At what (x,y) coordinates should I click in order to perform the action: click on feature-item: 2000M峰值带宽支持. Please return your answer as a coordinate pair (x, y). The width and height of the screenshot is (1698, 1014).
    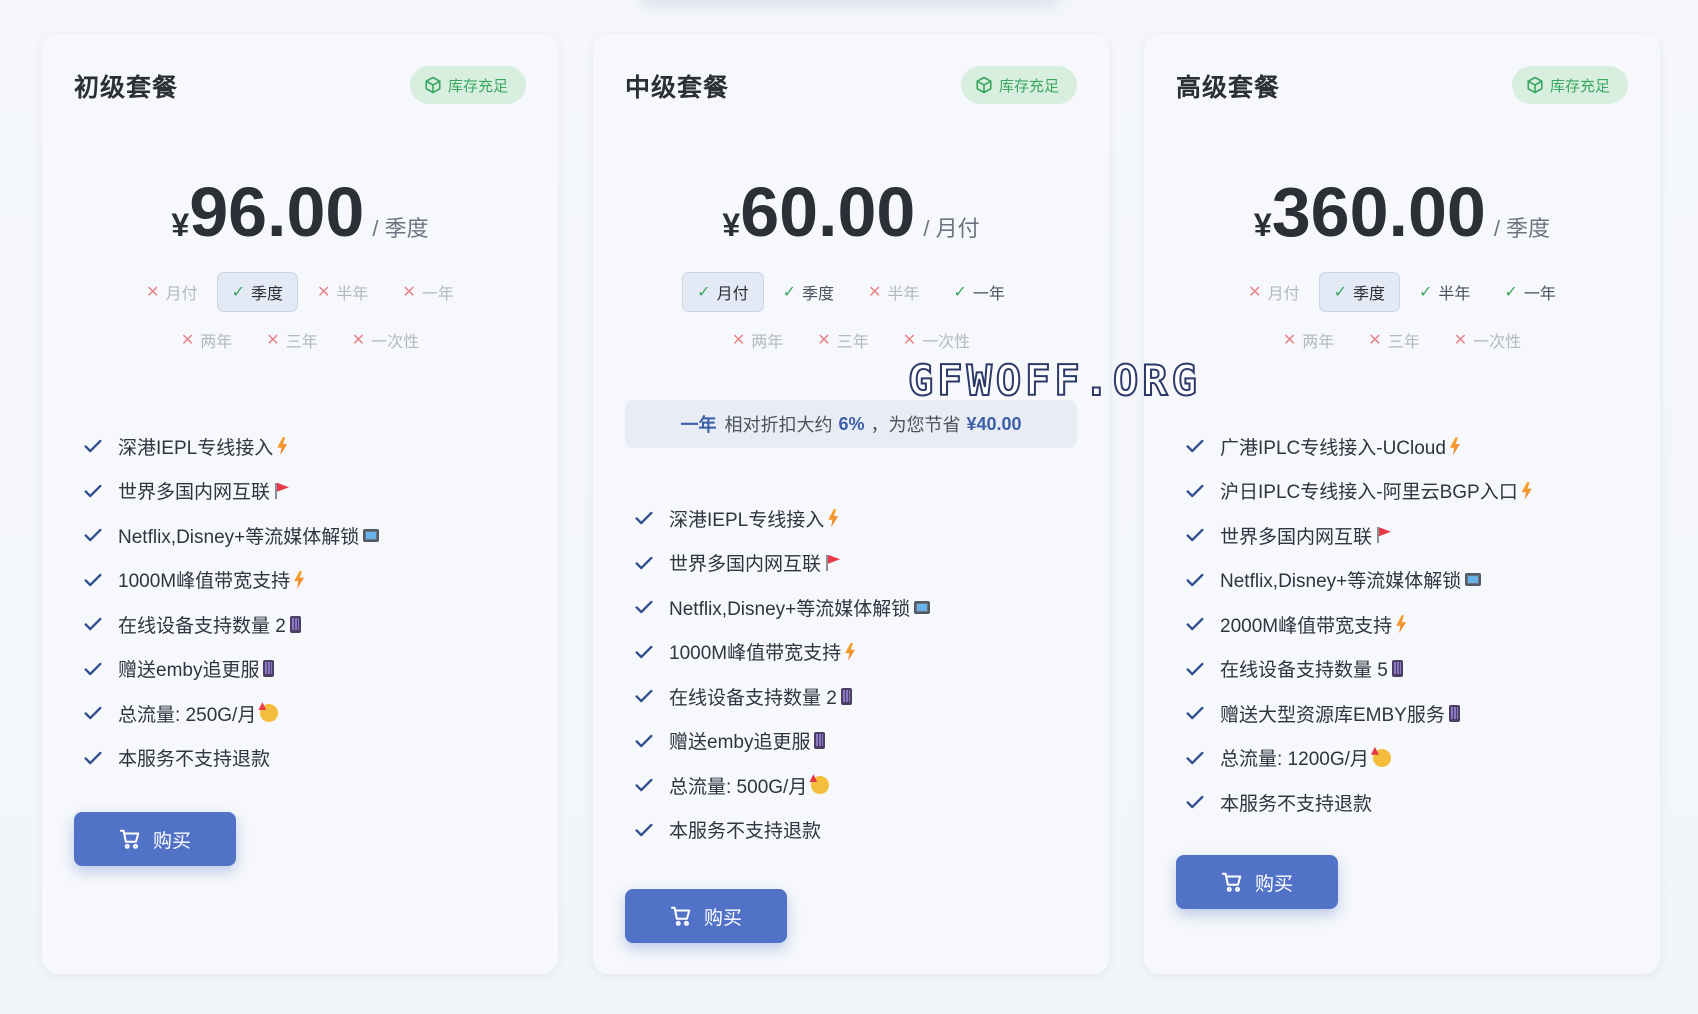
    Looking at the image, I should click on (1412, 624).